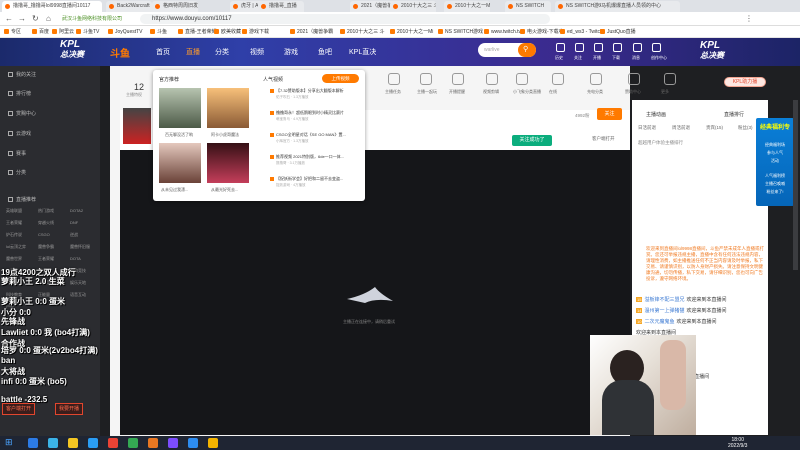 Image resolution: width=800 pixels, height=450 pixels. What do you see at coordinates (609, 114) in the screenshot?
I see `follow-button: 关注` at bounding box center [609, 114].